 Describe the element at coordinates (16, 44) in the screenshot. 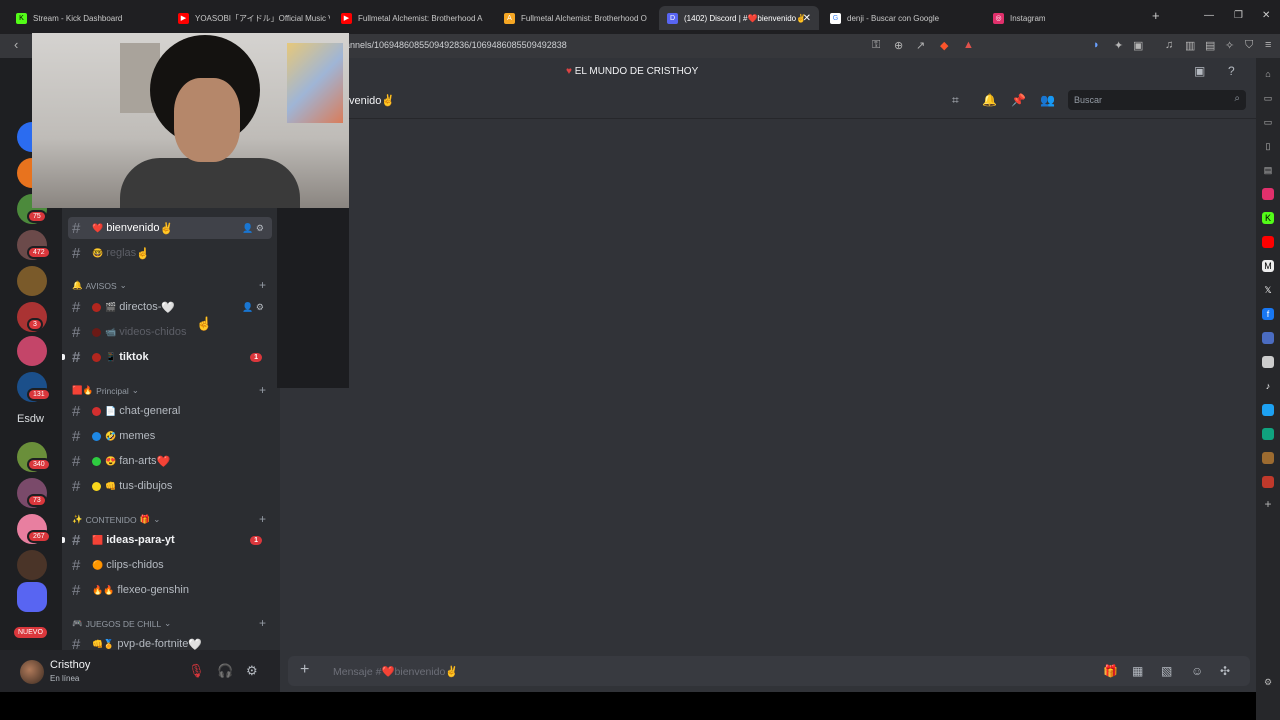

I see `back-icon: ‹` at that location.